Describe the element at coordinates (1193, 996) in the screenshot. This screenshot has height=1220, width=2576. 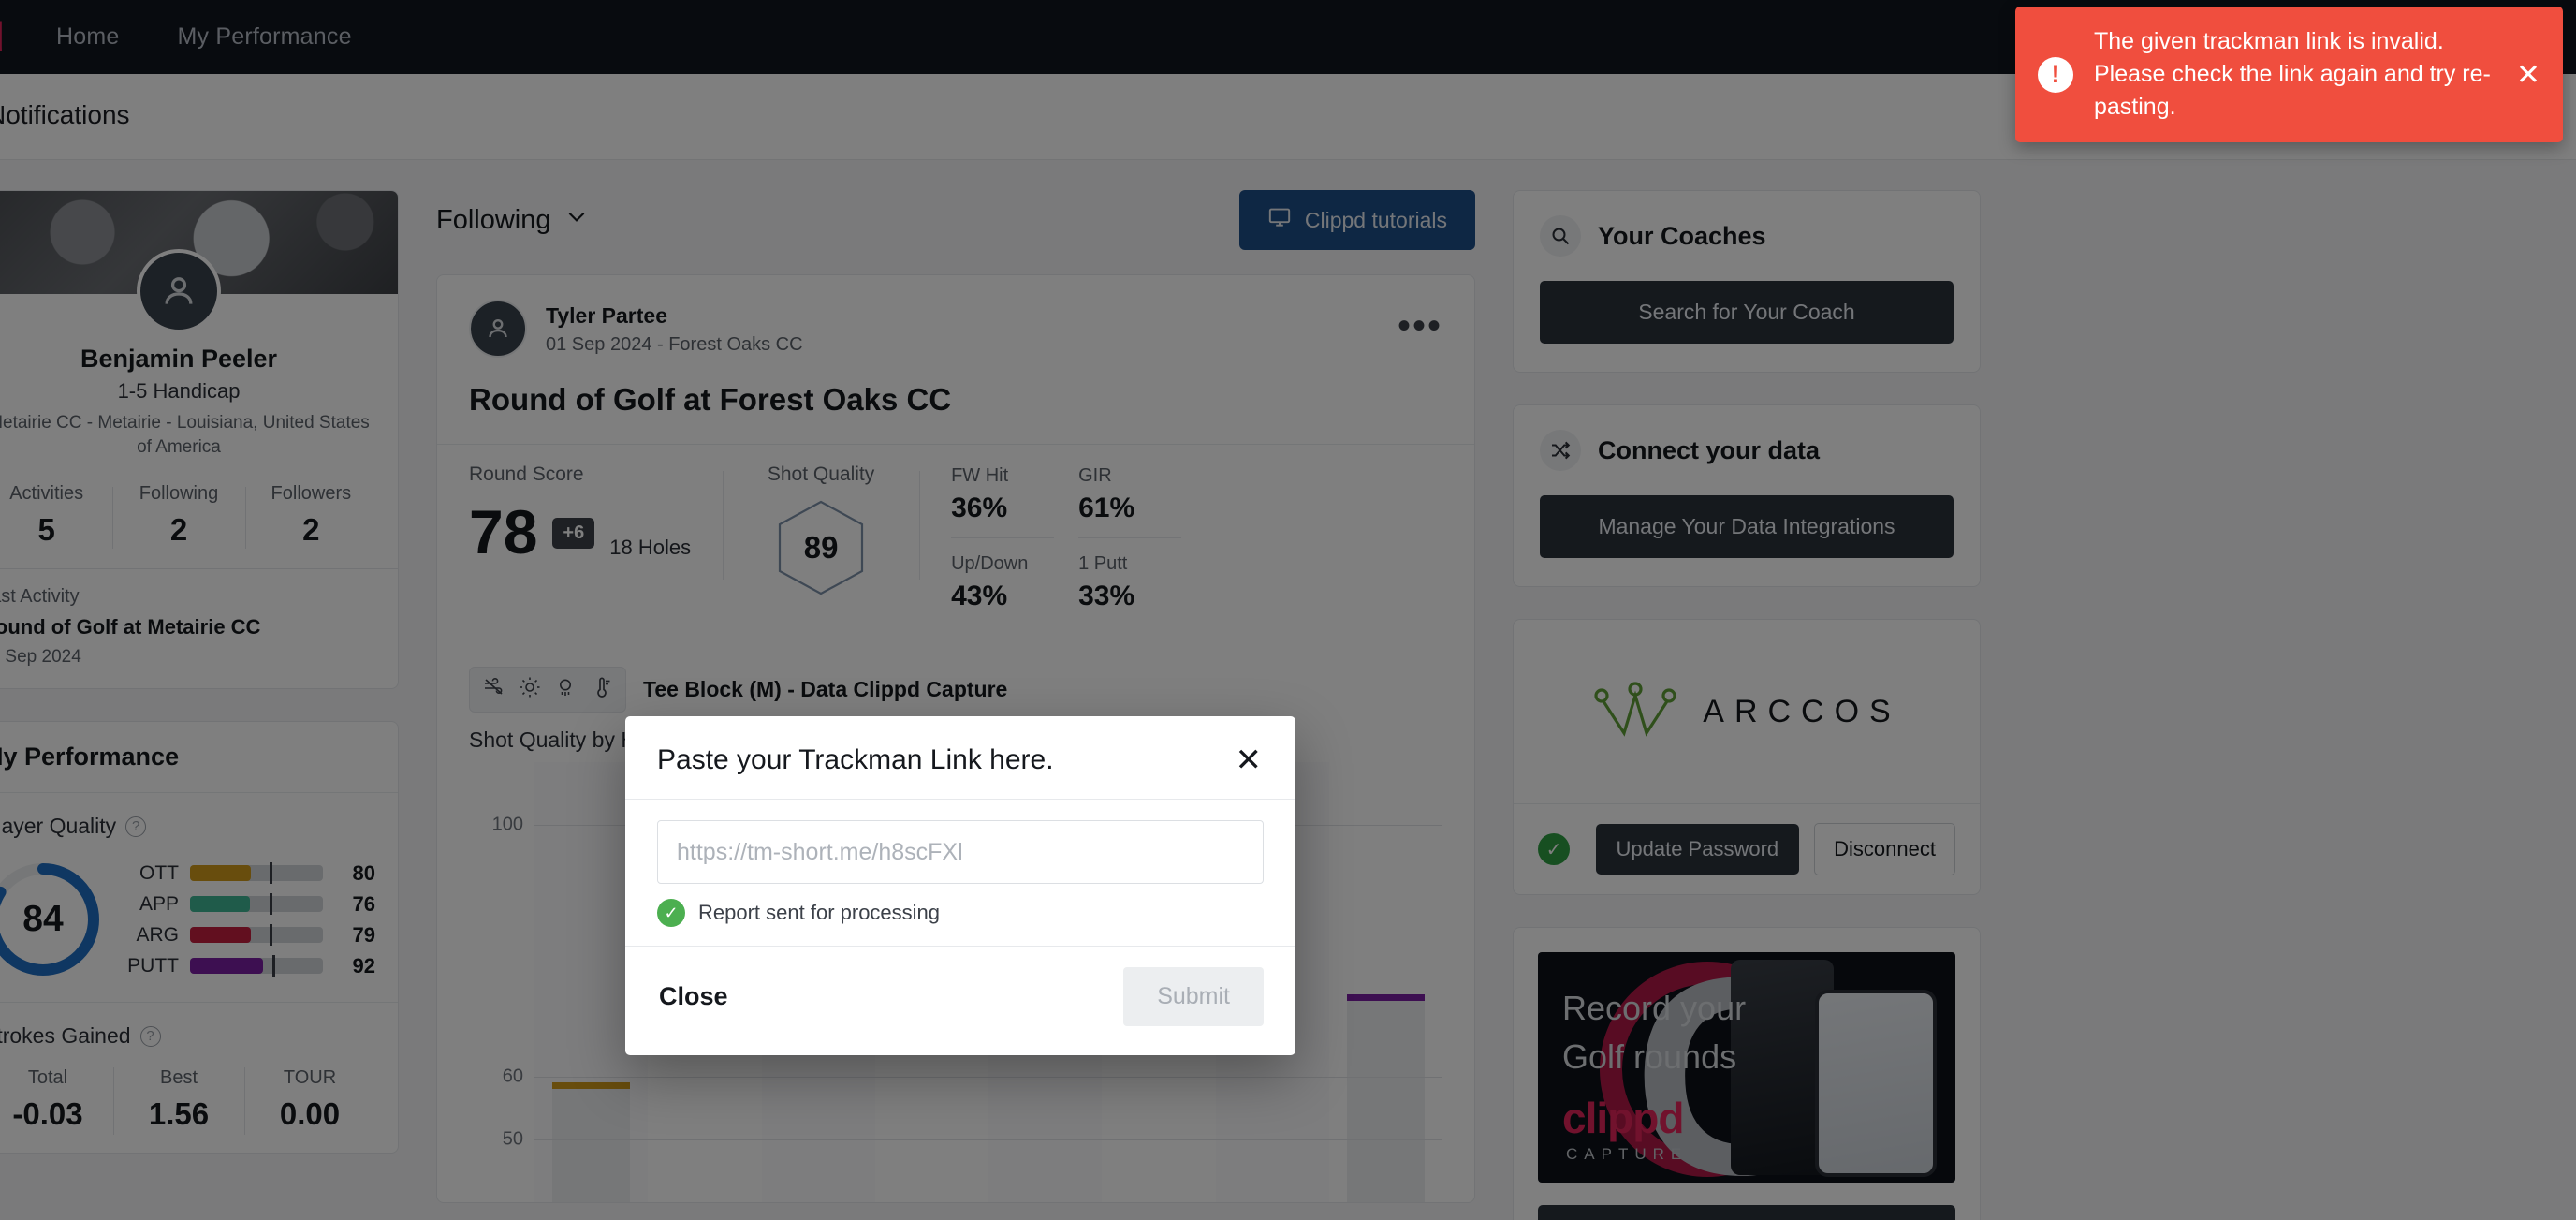
I see `submit-button: Submit` at that location.